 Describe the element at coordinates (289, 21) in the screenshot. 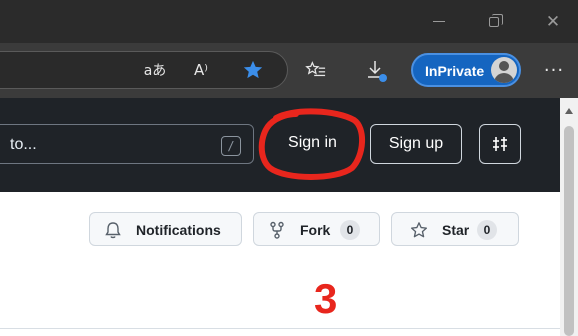

I see `browser-titlebar: ✕` at that location.